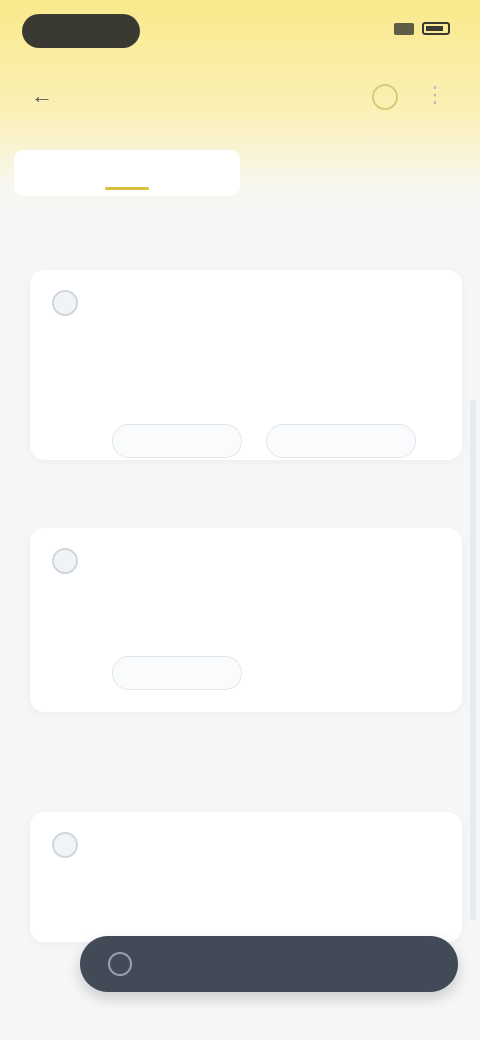  I want to click on bottom-action-button, so click(269, 964).